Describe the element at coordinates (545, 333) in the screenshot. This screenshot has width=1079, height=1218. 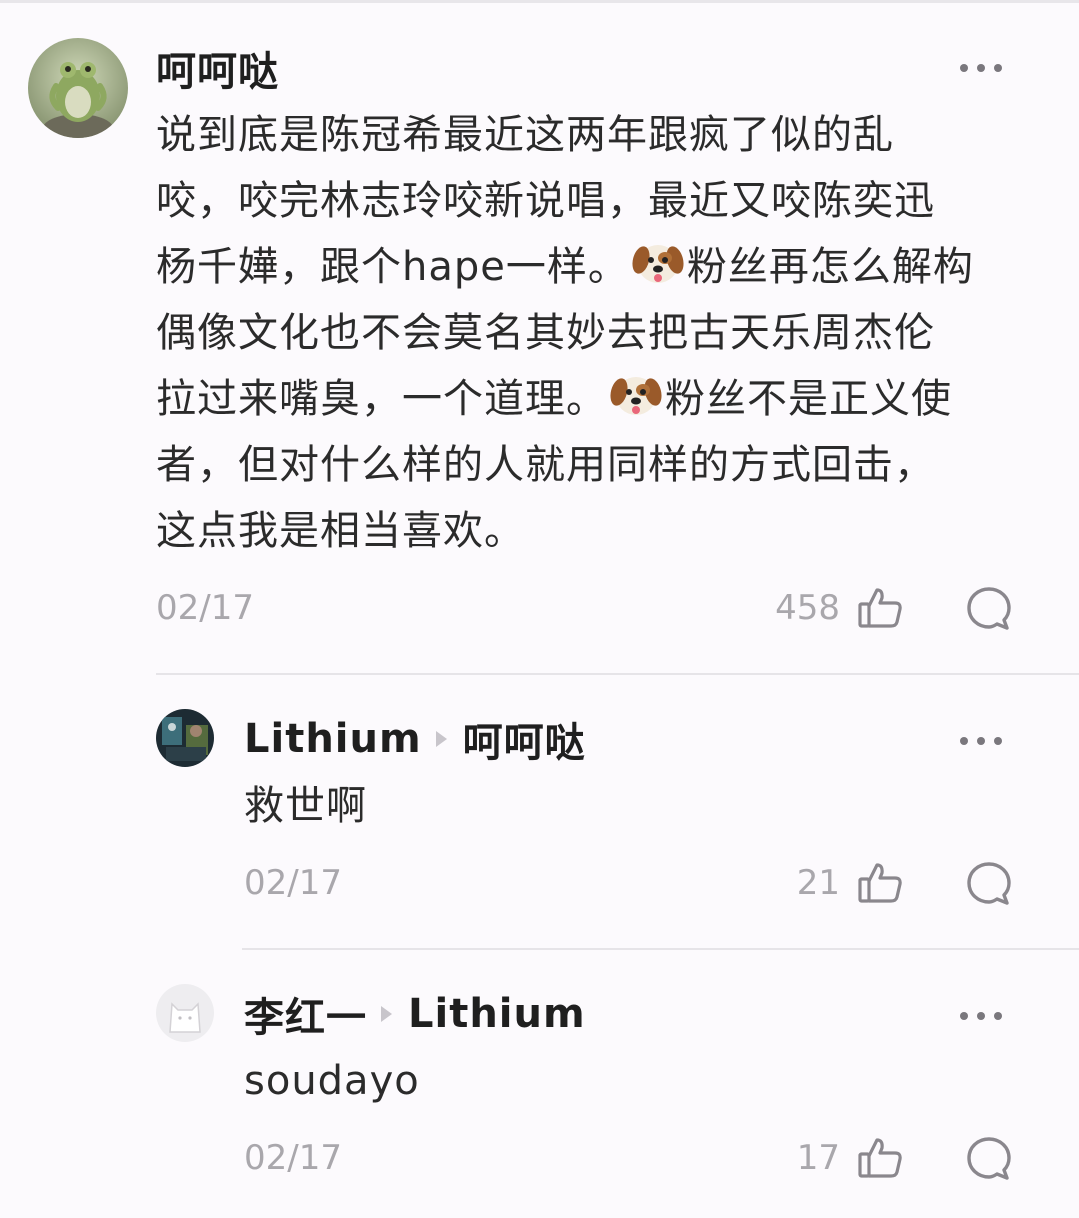
I see `comment-line: 偶像文化也不会莫名其妙去把古天乐周杰伦` at that location.